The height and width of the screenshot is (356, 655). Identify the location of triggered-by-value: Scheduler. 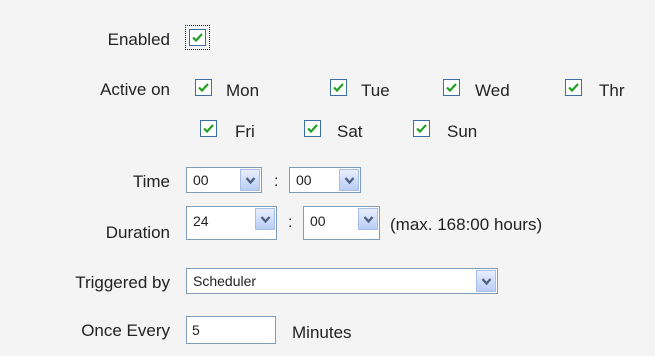
(225, 281).